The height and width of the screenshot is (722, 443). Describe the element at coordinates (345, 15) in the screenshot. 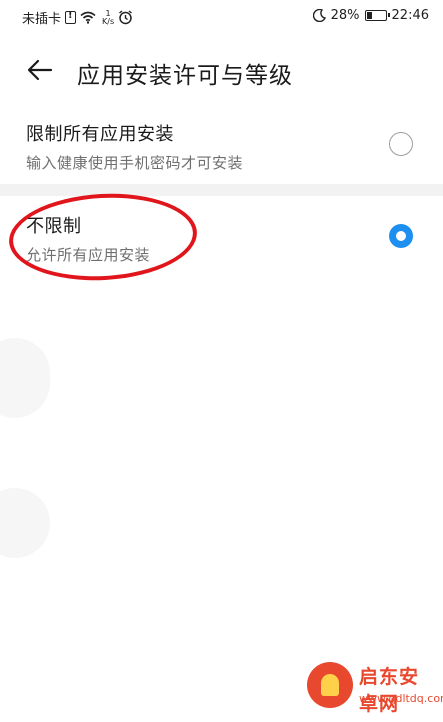

I see `battery-percent: 28%` at that location.